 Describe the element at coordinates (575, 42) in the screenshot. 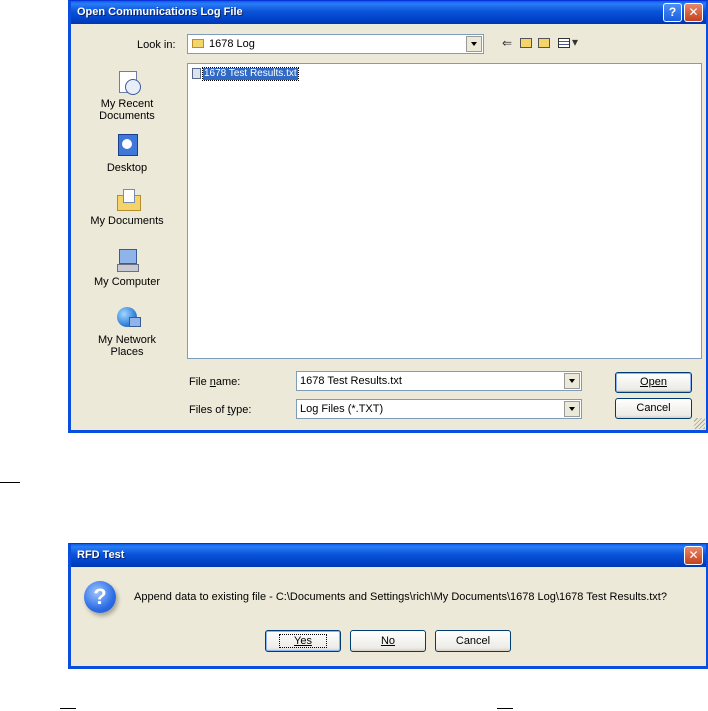

I see `view-menu-chevron-icon: ▾` at that location.